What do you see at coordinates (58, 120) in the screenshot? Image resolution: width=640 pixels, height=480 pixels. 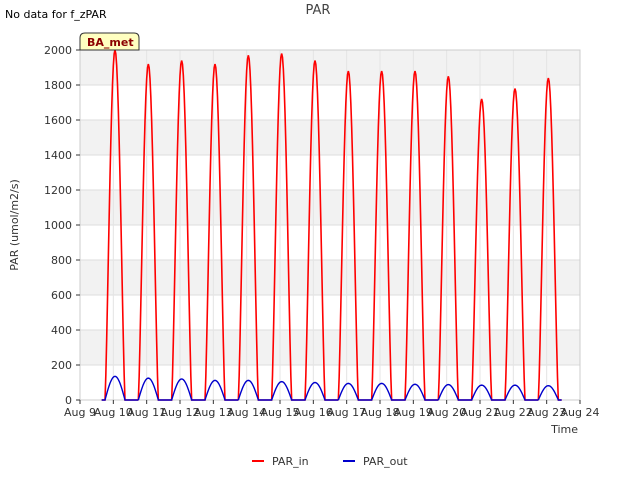 I see `y-tick-label: 1600` at bounding box center [58, 120].